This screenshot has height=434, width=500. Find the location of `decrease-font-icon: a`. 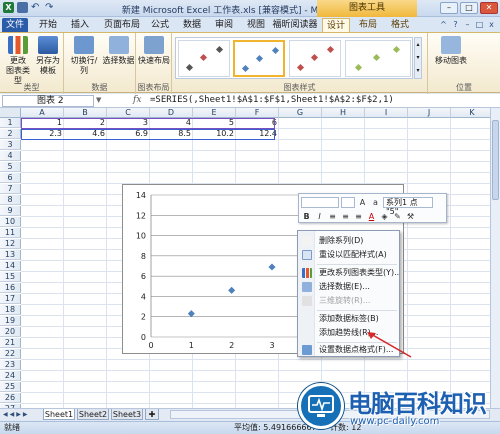

decrease-font-icon: a is located at coordinates (375, 202).